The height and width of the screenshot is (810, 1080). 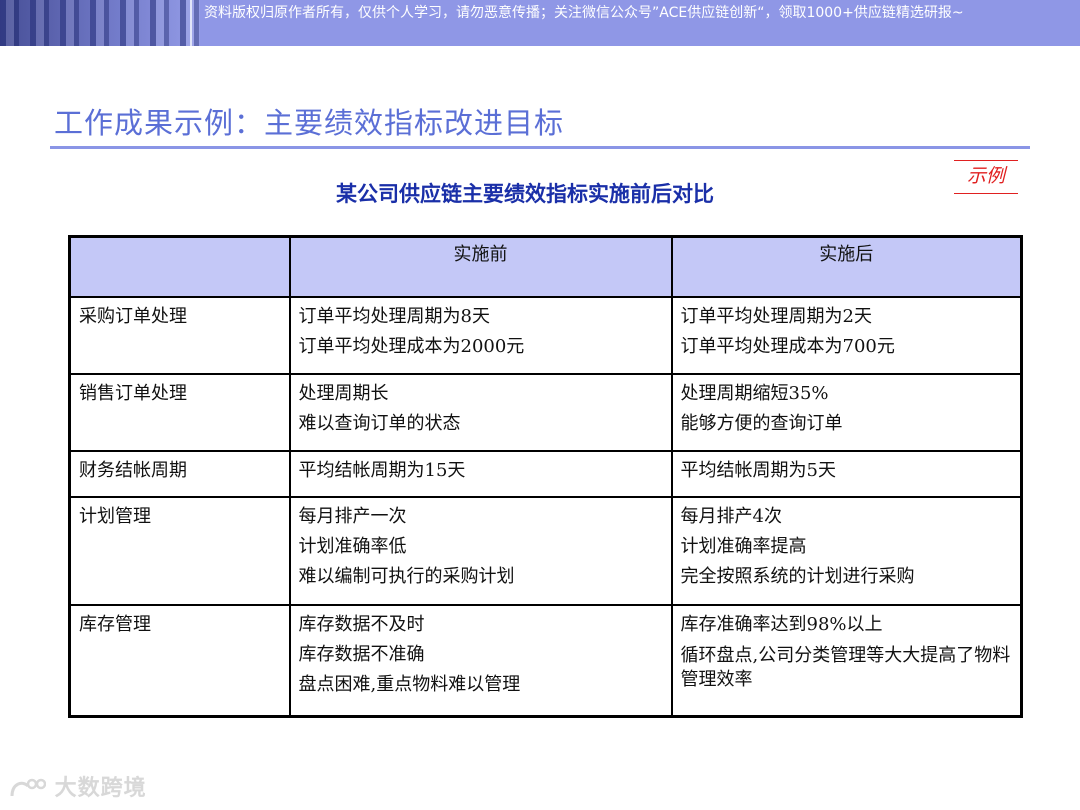 I want to click on before-cell: 订单平均处理周期为8天 订单平均处理成本为2000元, so click(x=480, y=335).